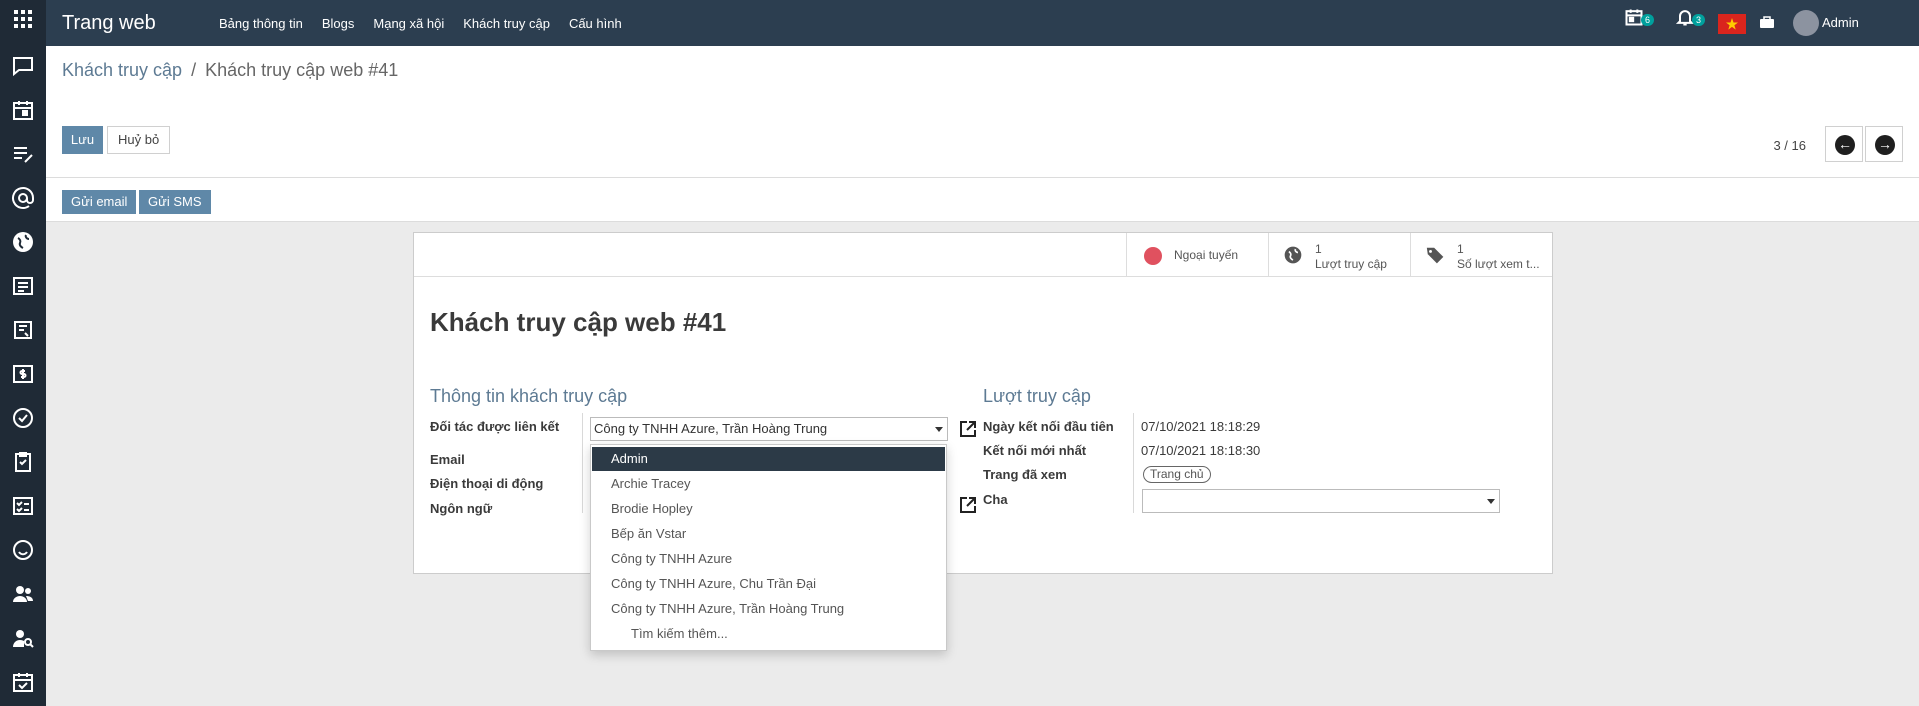  I want to click on menu-config: Cấu hình, so click(595, 23).